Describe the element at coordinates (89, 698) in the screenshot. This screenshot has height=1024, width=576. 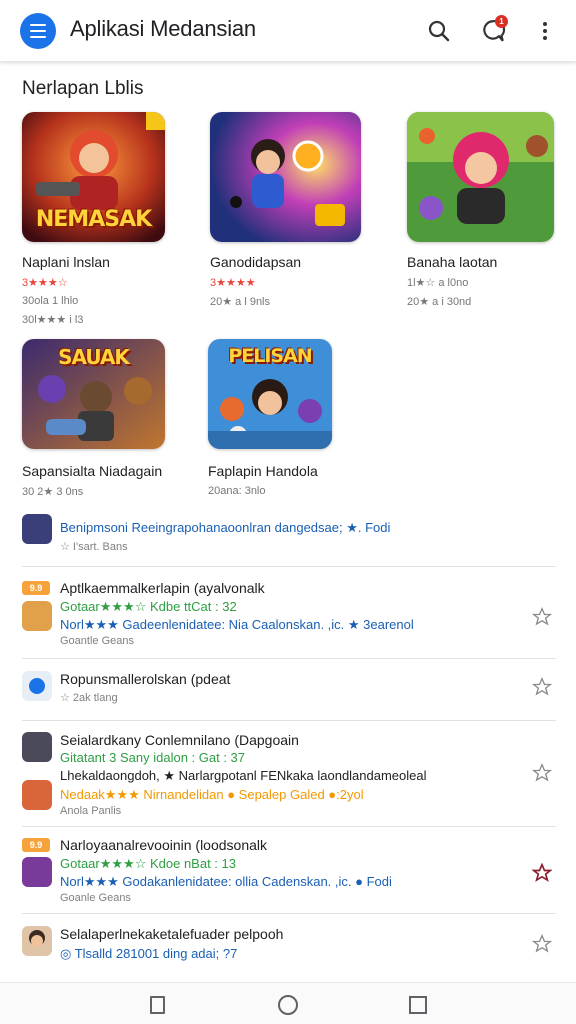
I see `list-item-subtitle: ☆ 2ak tlang` at that location.